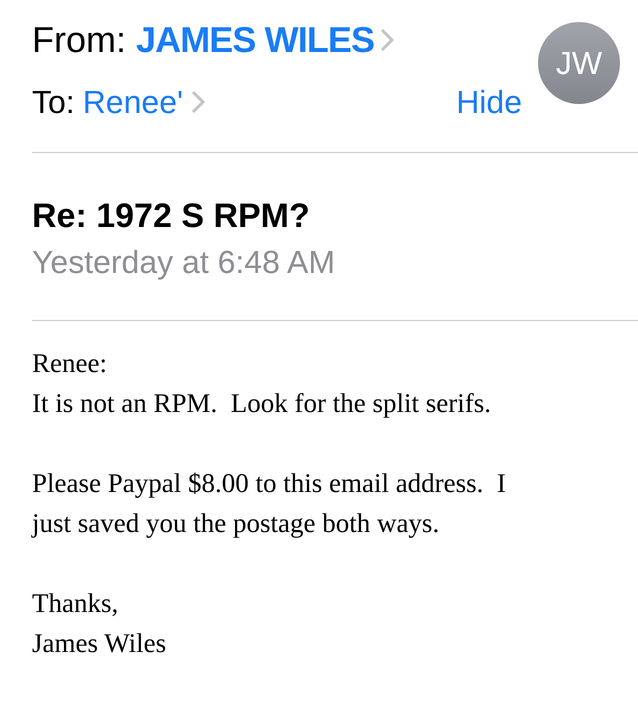 The height and width of the screenshot is (721, 638). Describe the element at coordinates (79, 40) in the screenshot. I see `from-label: From:` at that location.